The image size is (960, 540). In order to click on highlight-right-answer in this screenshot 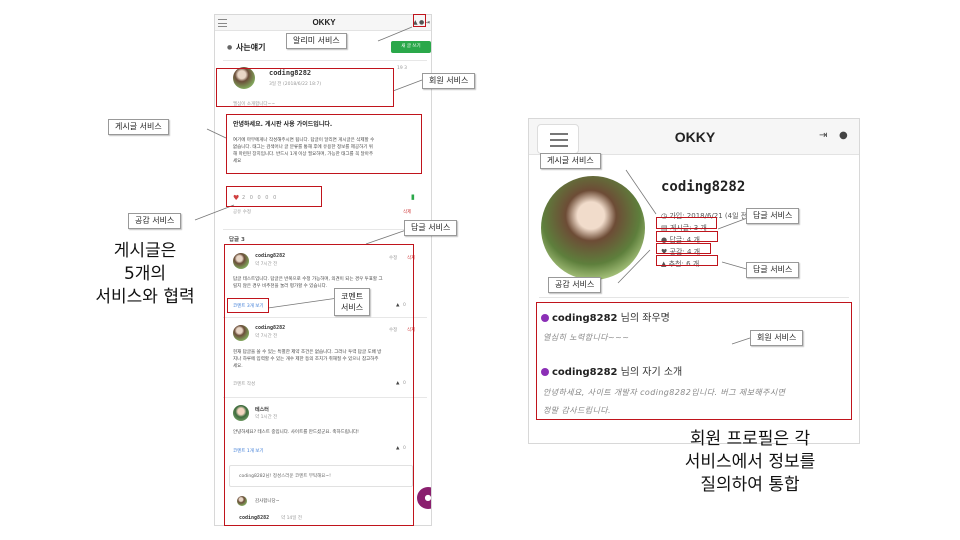, I will do `click(687, 236)`.